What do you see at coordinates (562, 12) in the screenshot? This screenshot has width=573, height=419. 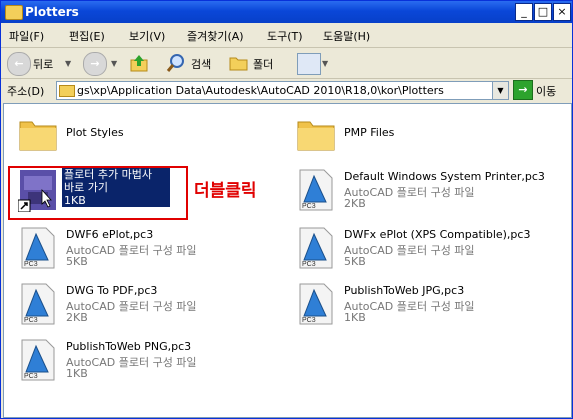 I see `close-button: ×` at bounding box center [562, 12].